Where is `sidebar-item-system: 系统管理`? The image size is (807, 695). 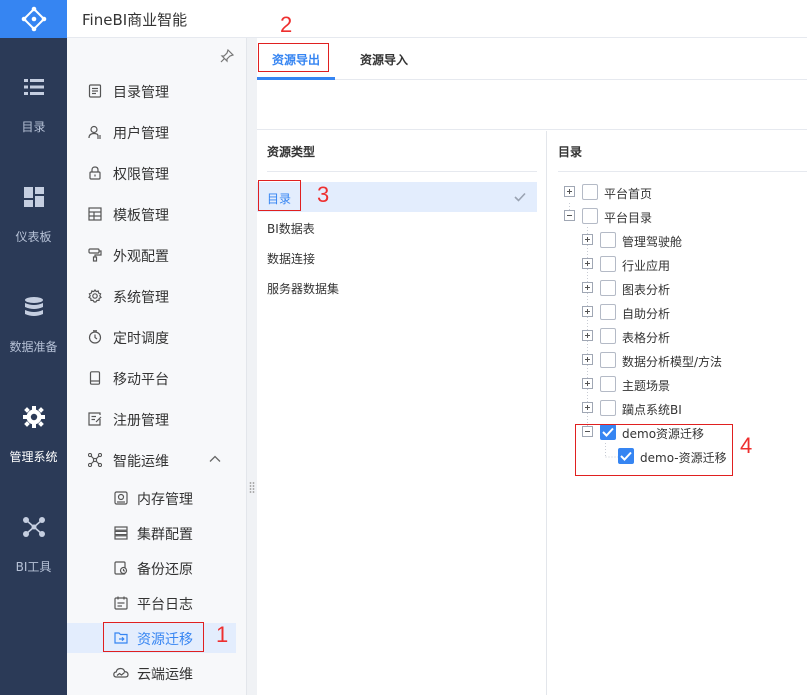
sidebar-item-system: 系统管理 is located at coordinates (157, 296).